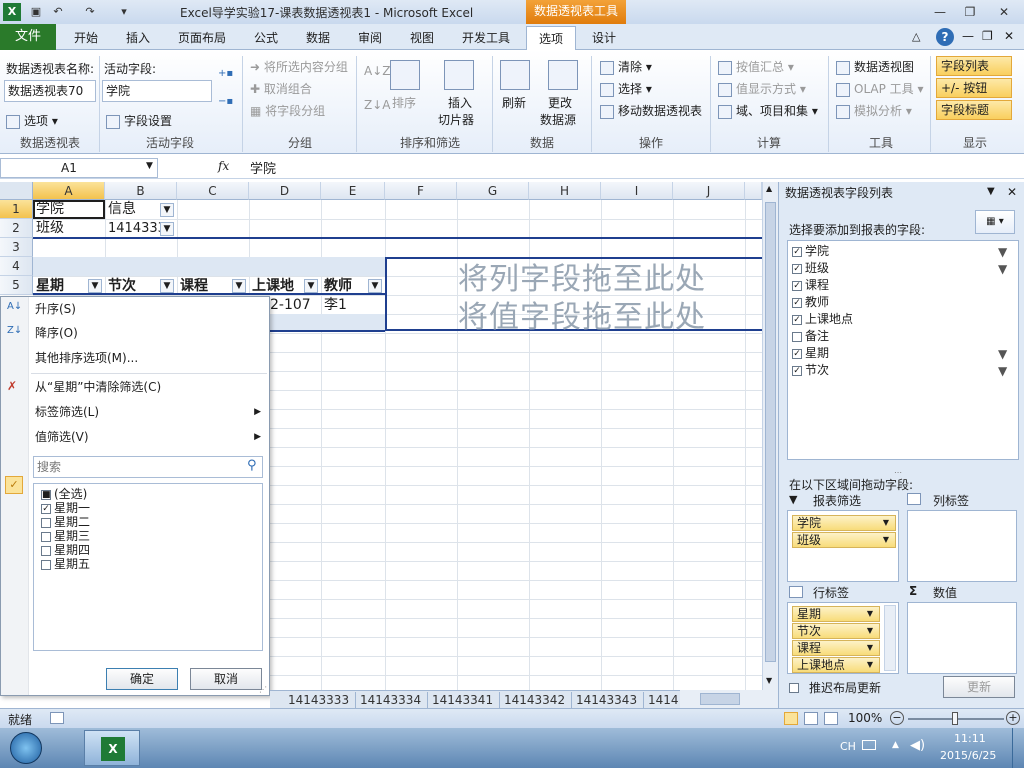 This screenshot has width=1024, height=768. I want to click on field-settings-button: 字段设置, so click(139, 120).